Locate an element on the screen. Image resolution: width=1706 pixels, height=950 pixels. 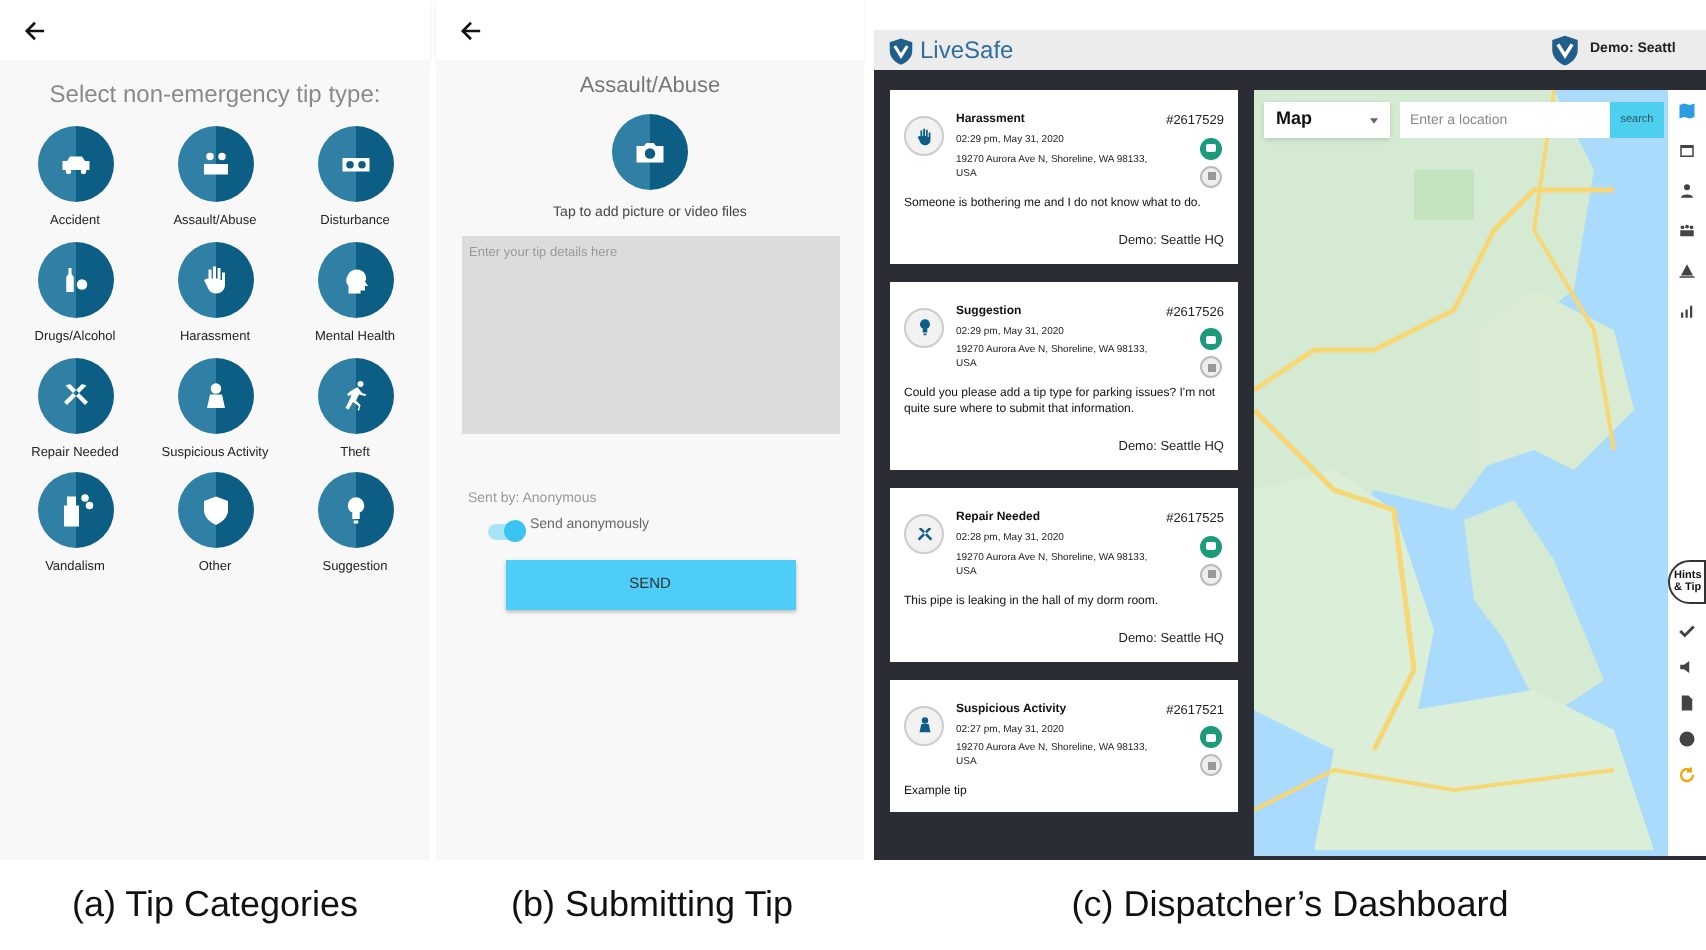
hand-icon is located at coordinates (924, 136).